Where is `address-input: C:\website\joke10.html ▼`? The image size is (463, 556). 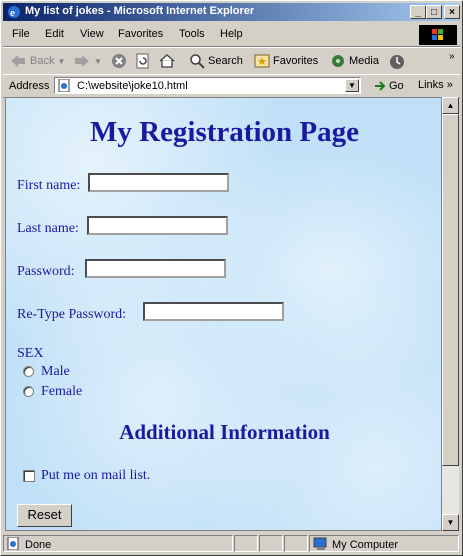 address-input: C:\website\joke10.html ▼ is located at coordinates (207, 85).